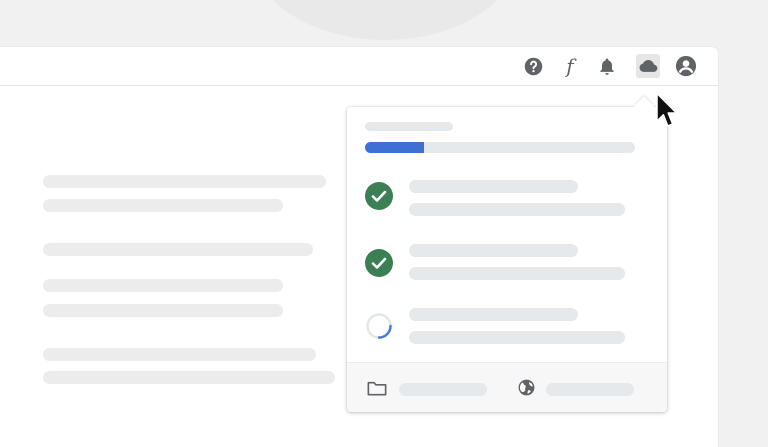 Image resolution: width=768 pixels, height=447 pixels. Describe the element at coordinates (443, 389) in the screenshot. I see `folder-label-placeholder` at that location.